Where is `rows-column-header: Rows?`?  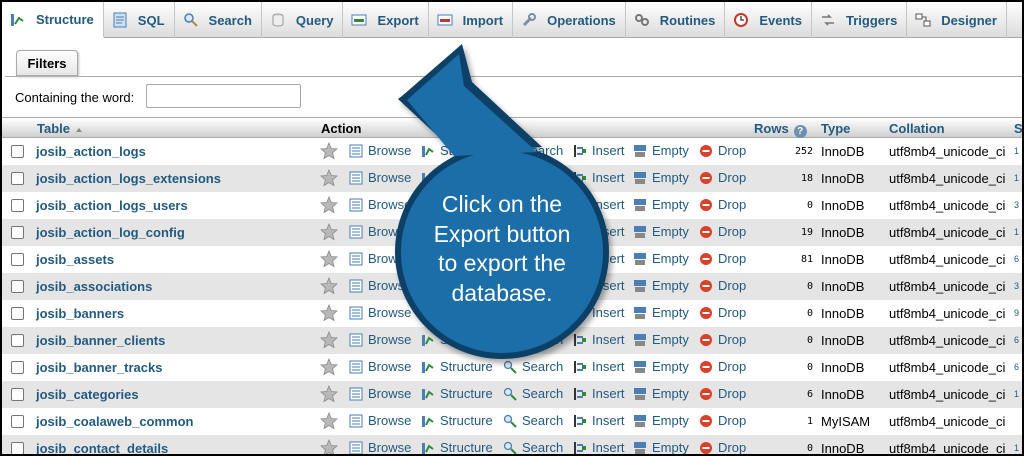 rows-column-header: Rows? is located at coordinates (780, 129).